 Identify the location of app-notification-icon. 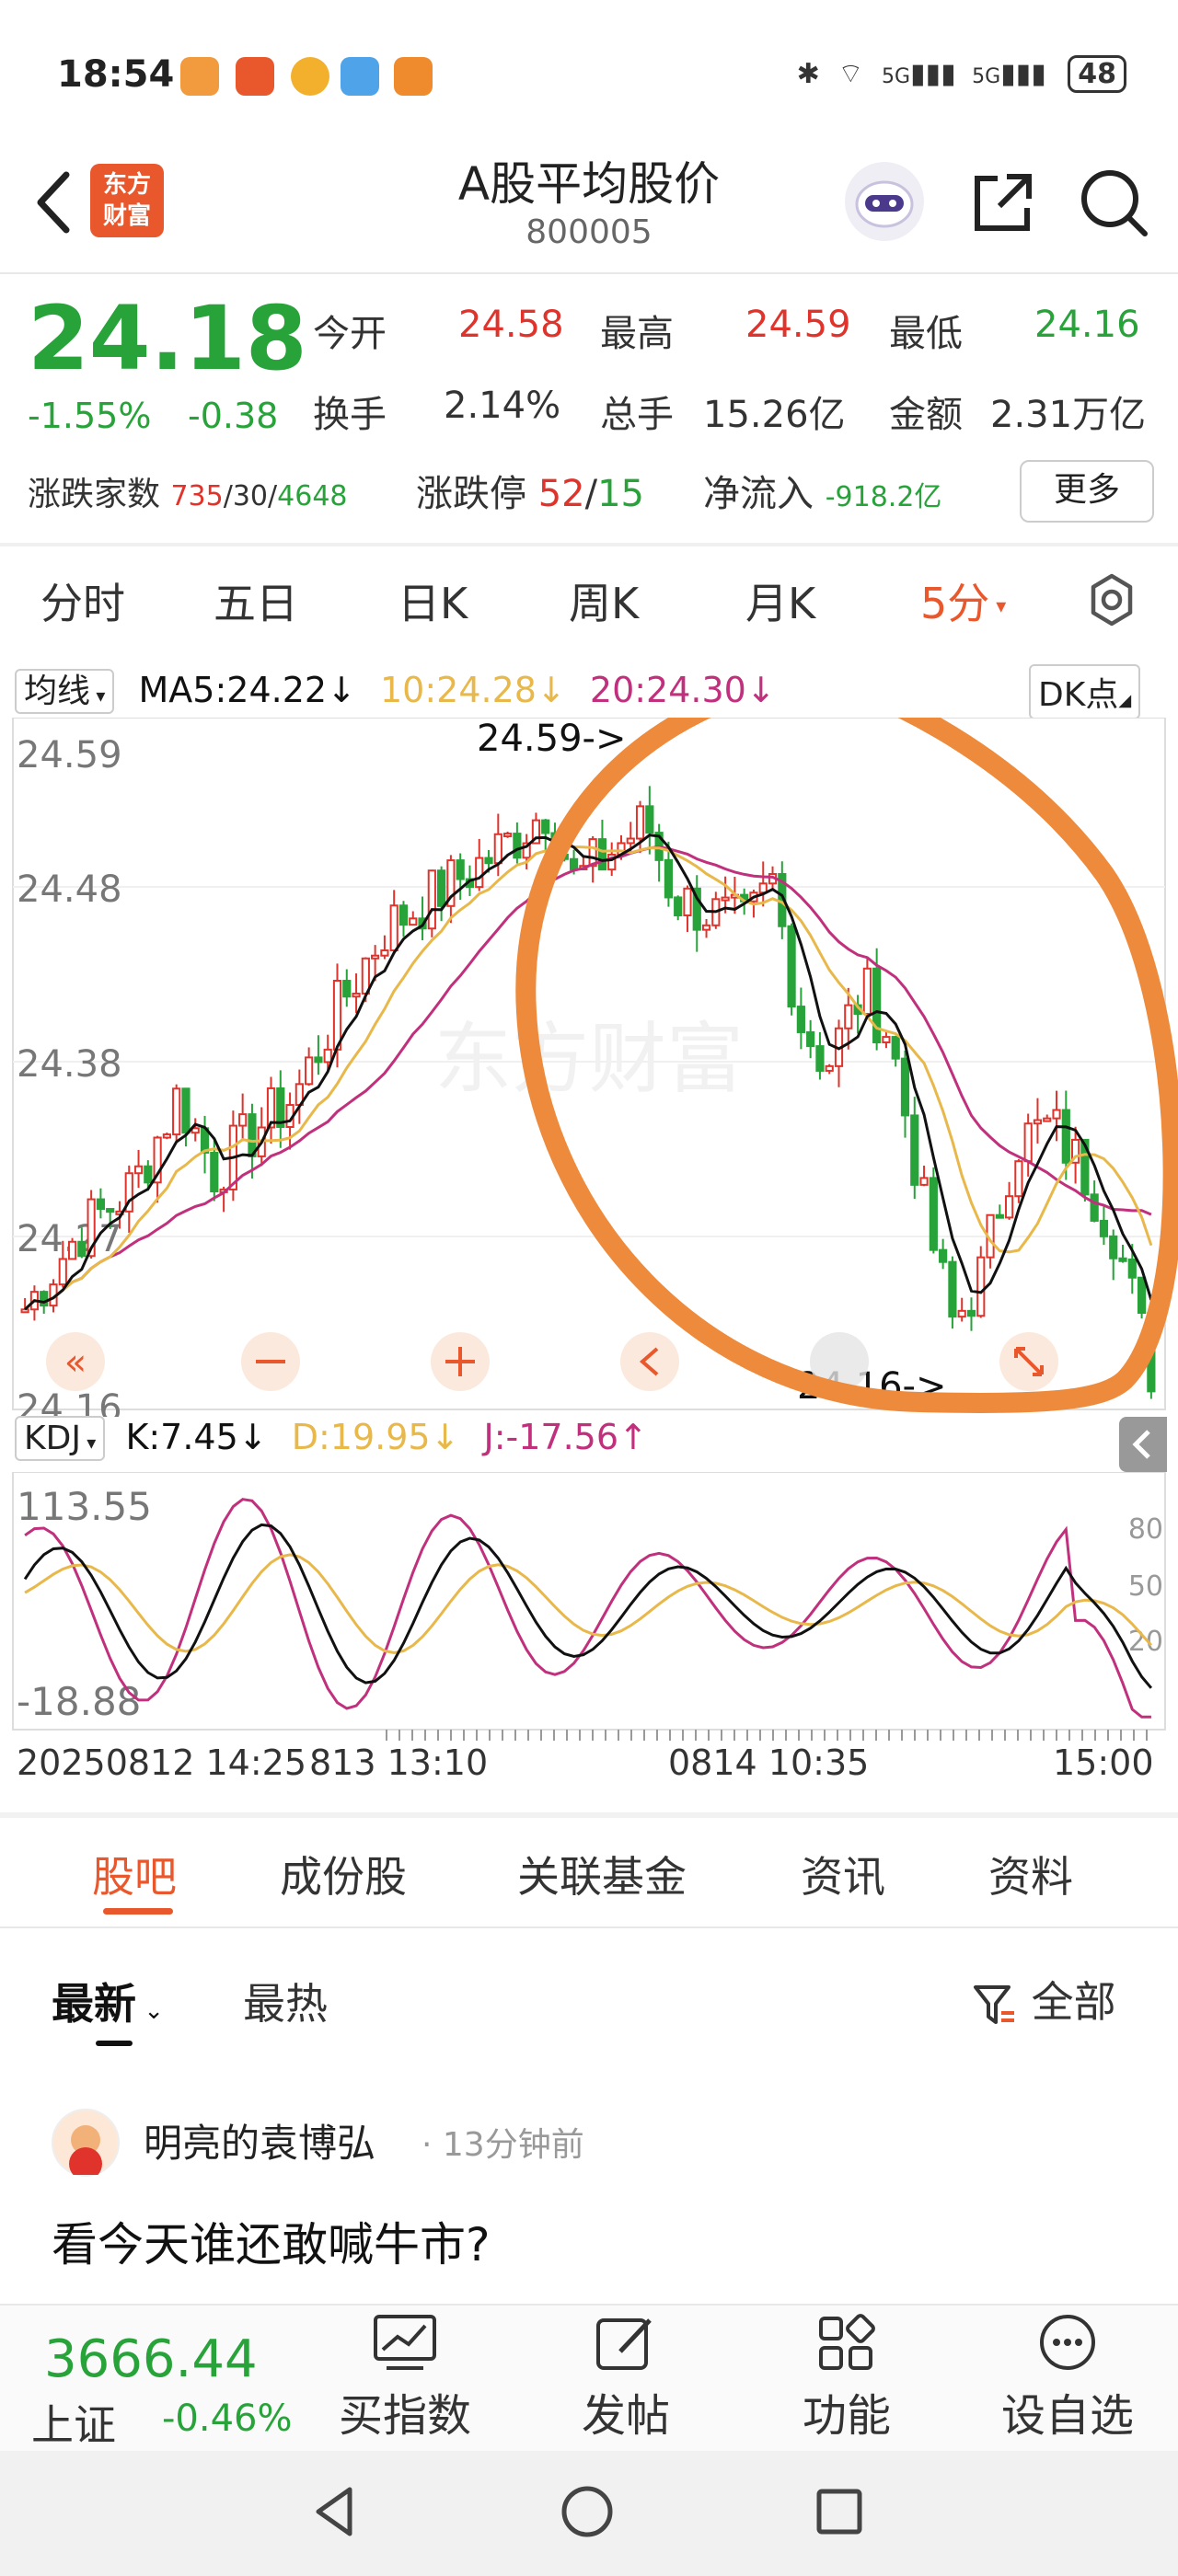
(310, 76).